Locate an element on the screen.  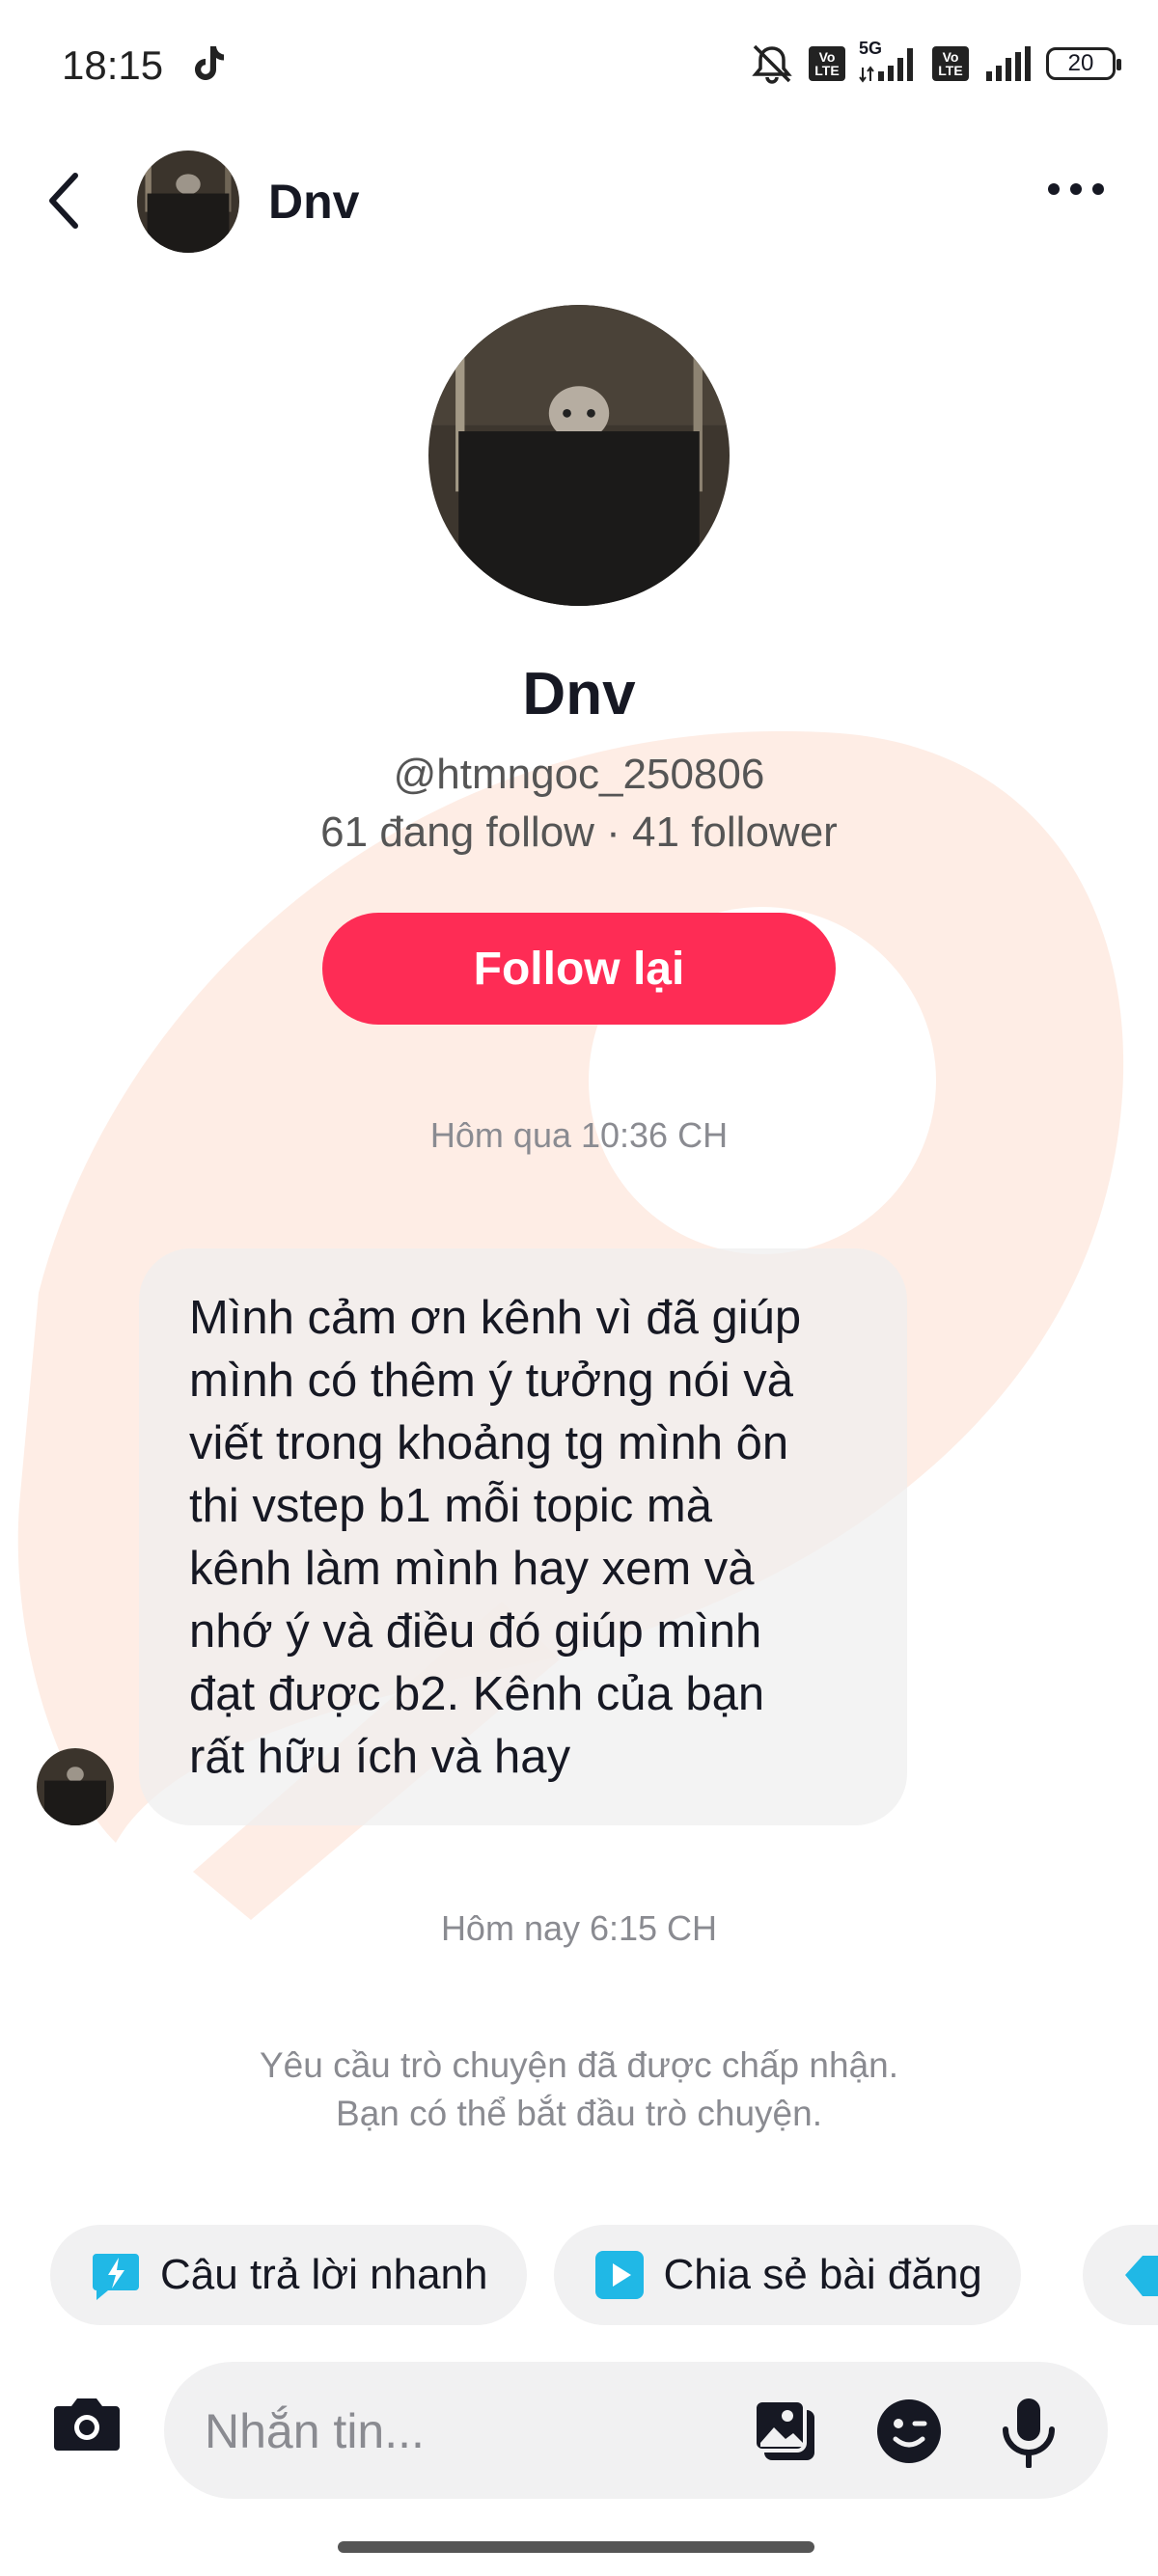
message-input-box is located at coordinates (636, 2432).